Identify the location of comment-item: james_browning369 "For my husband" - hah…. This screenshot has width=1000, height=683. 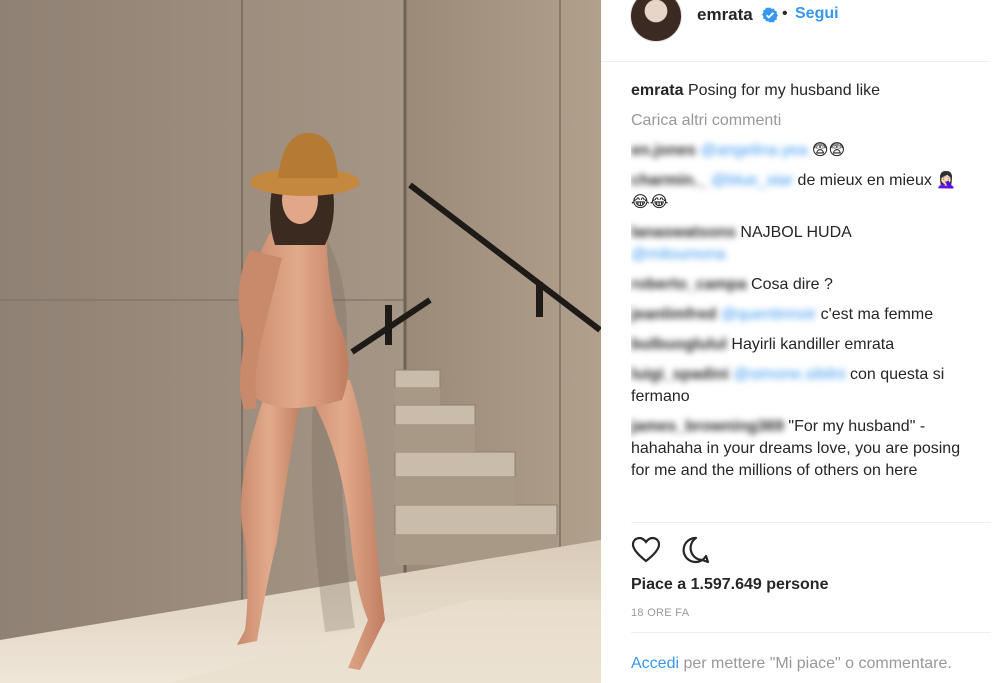
(801, 449).